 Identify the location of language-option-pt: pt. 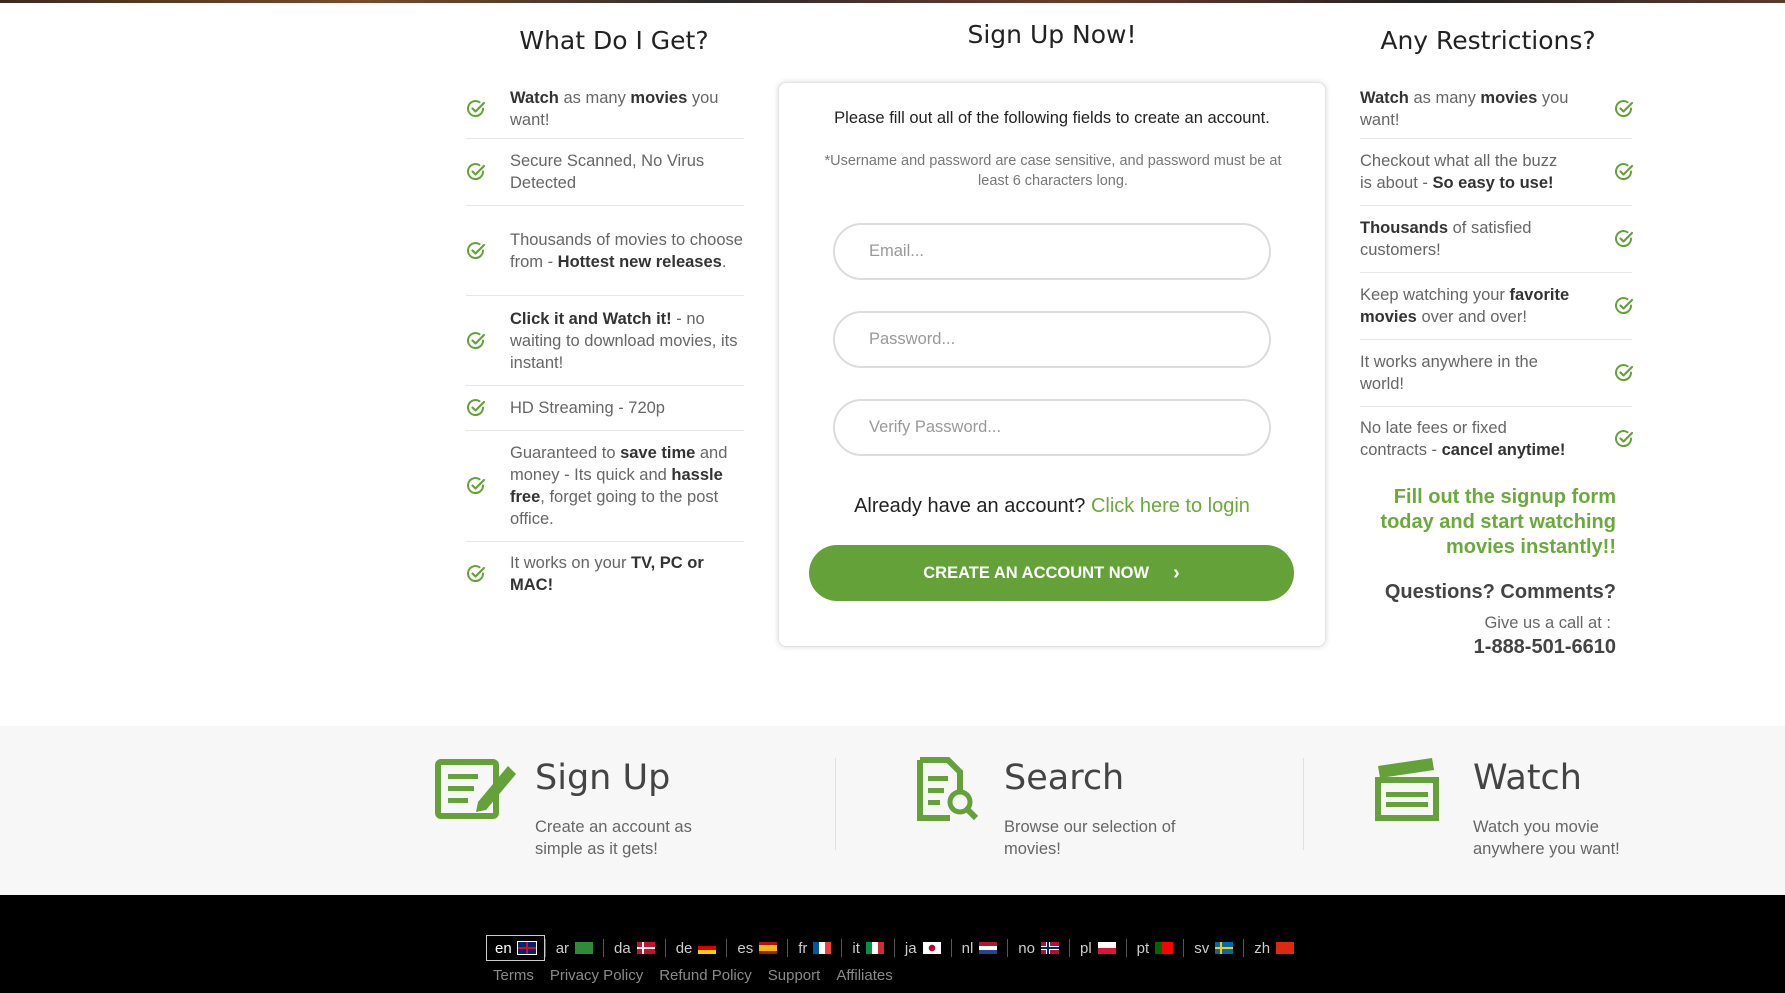
(1154, 948).